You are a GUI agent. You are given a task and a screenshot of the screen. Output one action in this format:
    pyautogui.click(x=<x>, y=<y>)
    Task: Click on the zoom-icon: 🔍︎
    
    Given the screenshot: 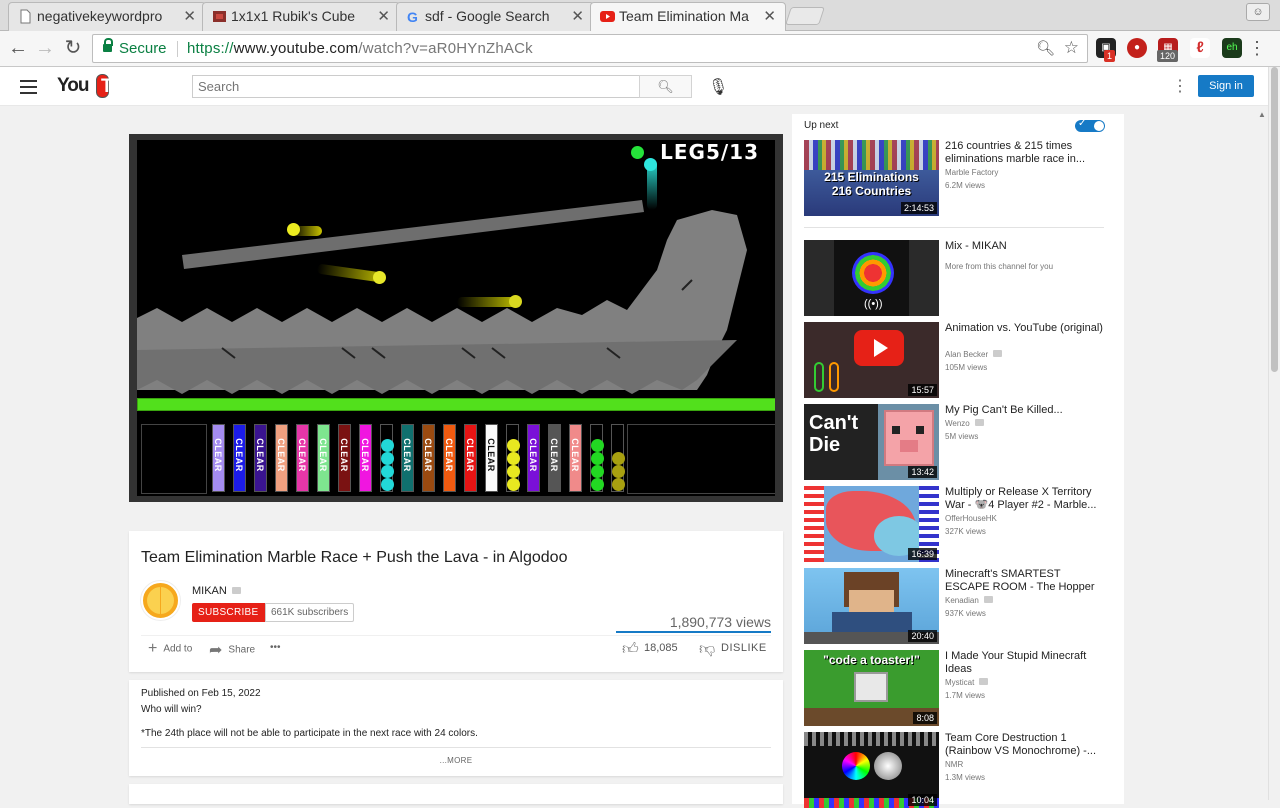 What is the action you would take?
    pyautogui.click(x=1045, y=48)
    